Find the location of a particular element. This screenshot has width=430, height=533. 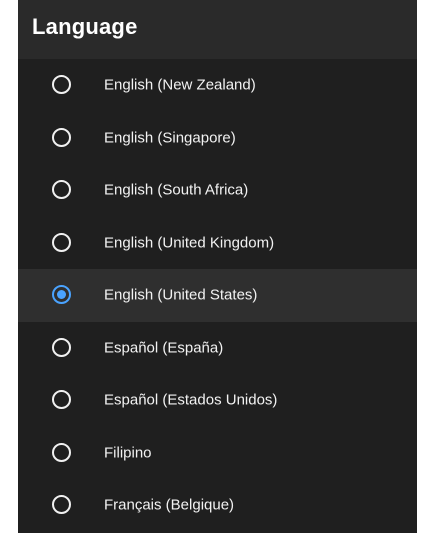

language-option-english-south-africa: English (South Africa) is located at coordinates (217, 190).